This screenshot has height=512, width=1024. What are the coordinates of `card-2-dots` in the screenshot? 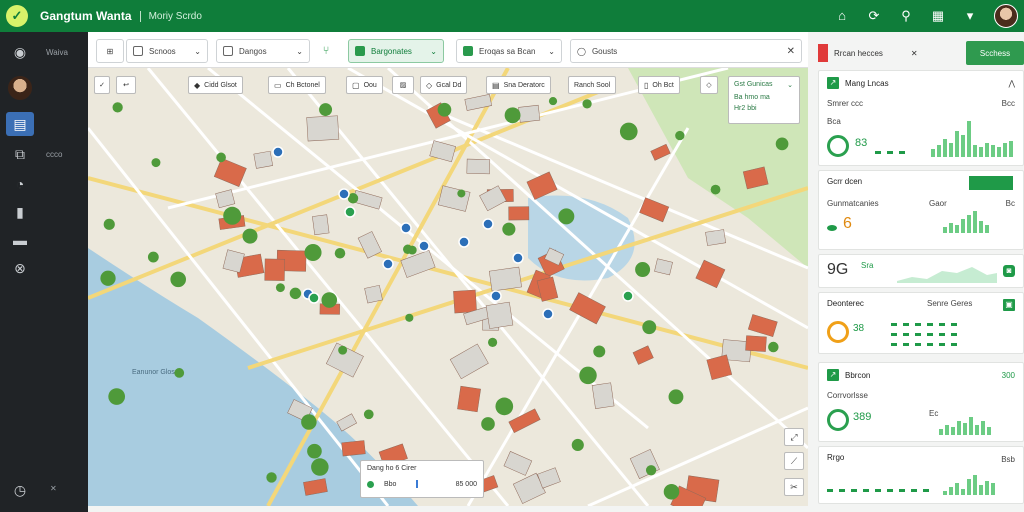 It's located at (832, 228).